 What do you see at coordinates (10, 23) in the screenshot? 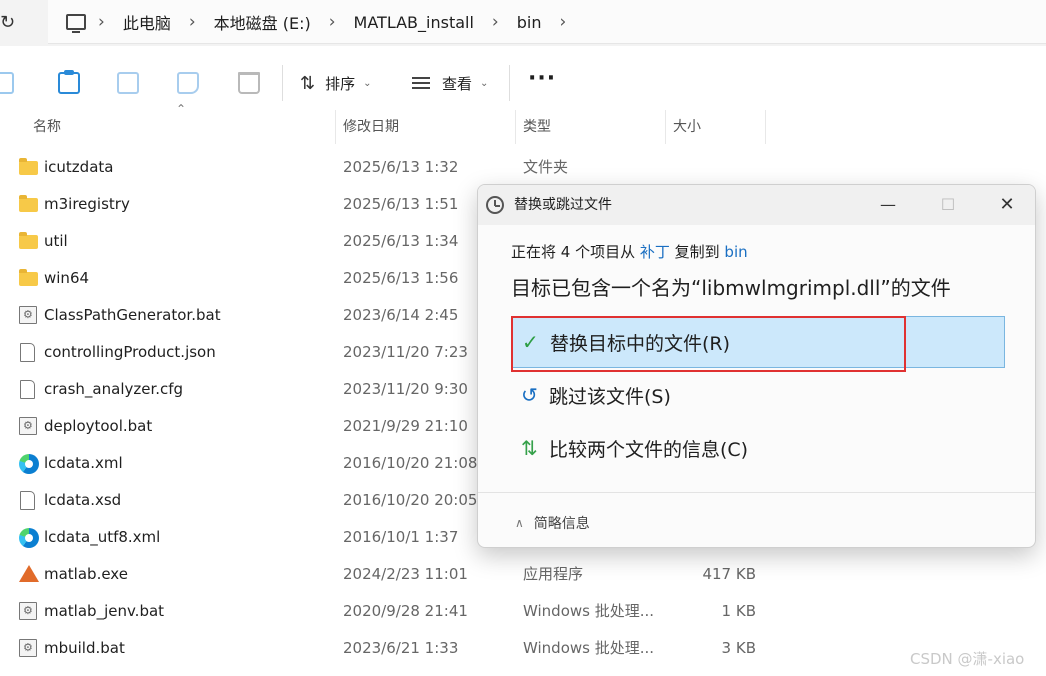
I see `refresh-icon: ↻` at bounding box center [10, 23].